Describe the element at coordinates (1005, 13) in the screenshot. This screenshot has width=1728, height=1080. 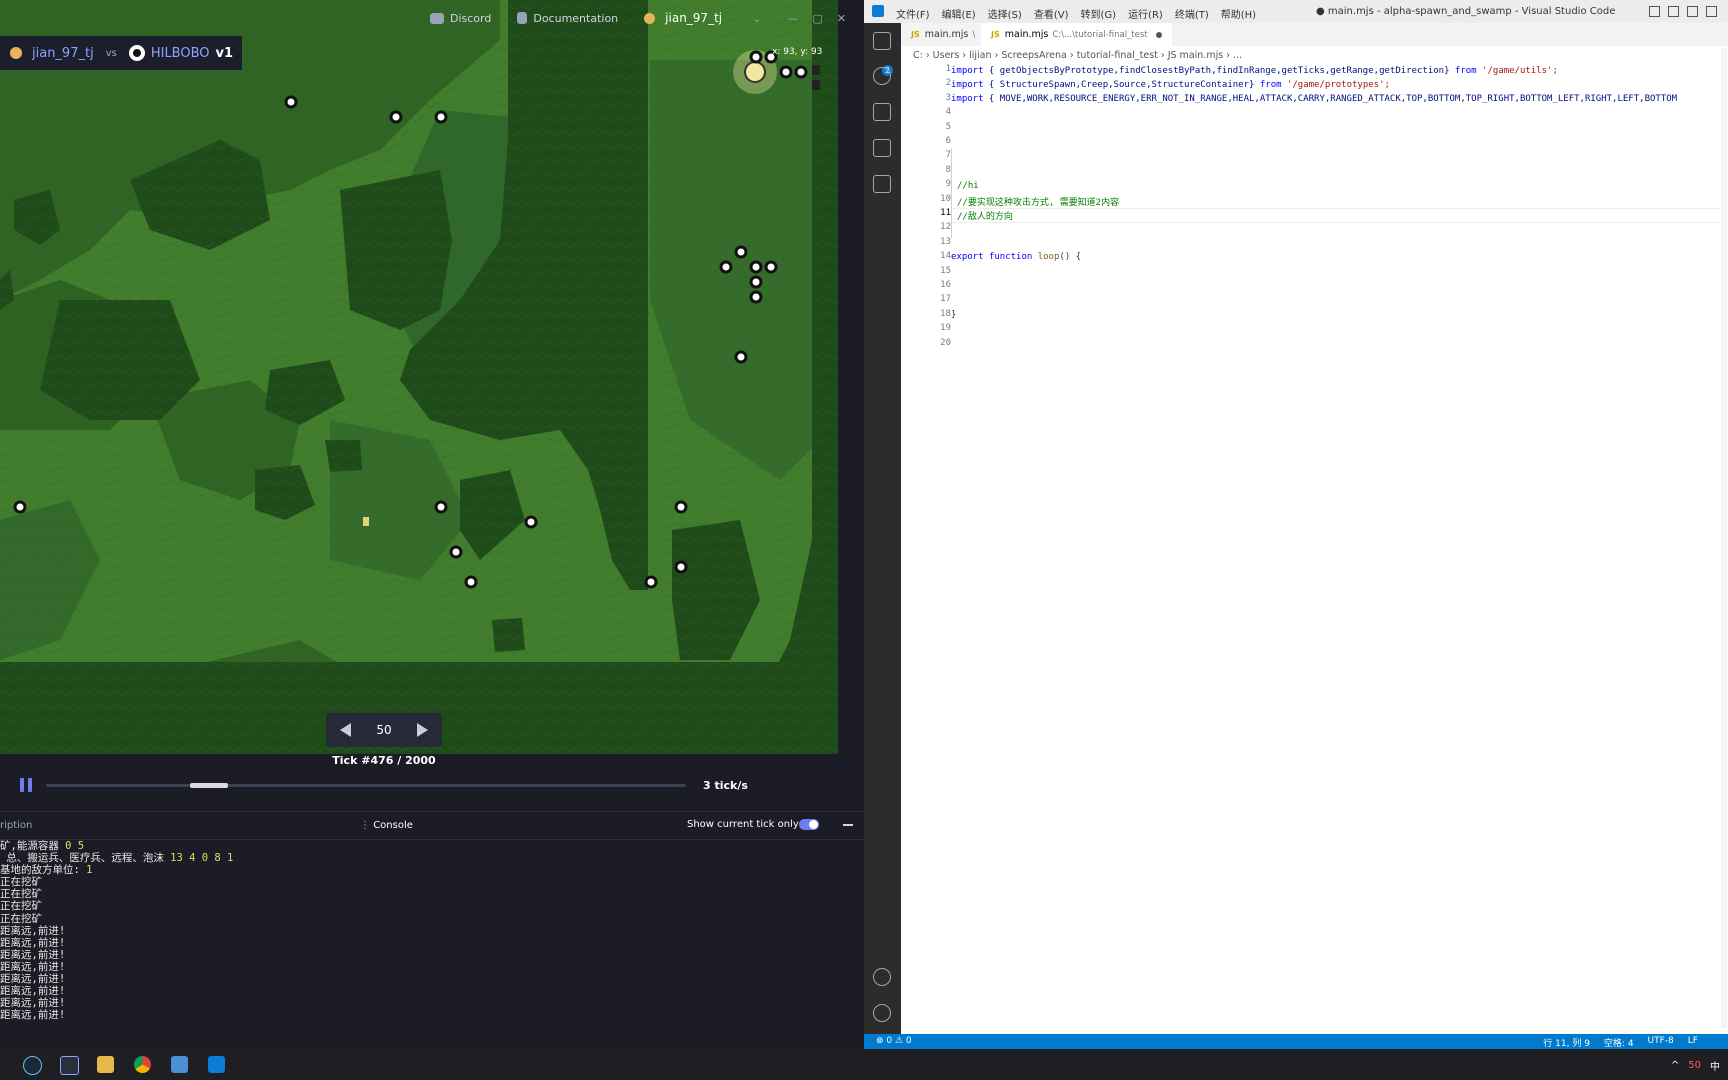
I see `menu-item-2: 选择(S)` at that location.